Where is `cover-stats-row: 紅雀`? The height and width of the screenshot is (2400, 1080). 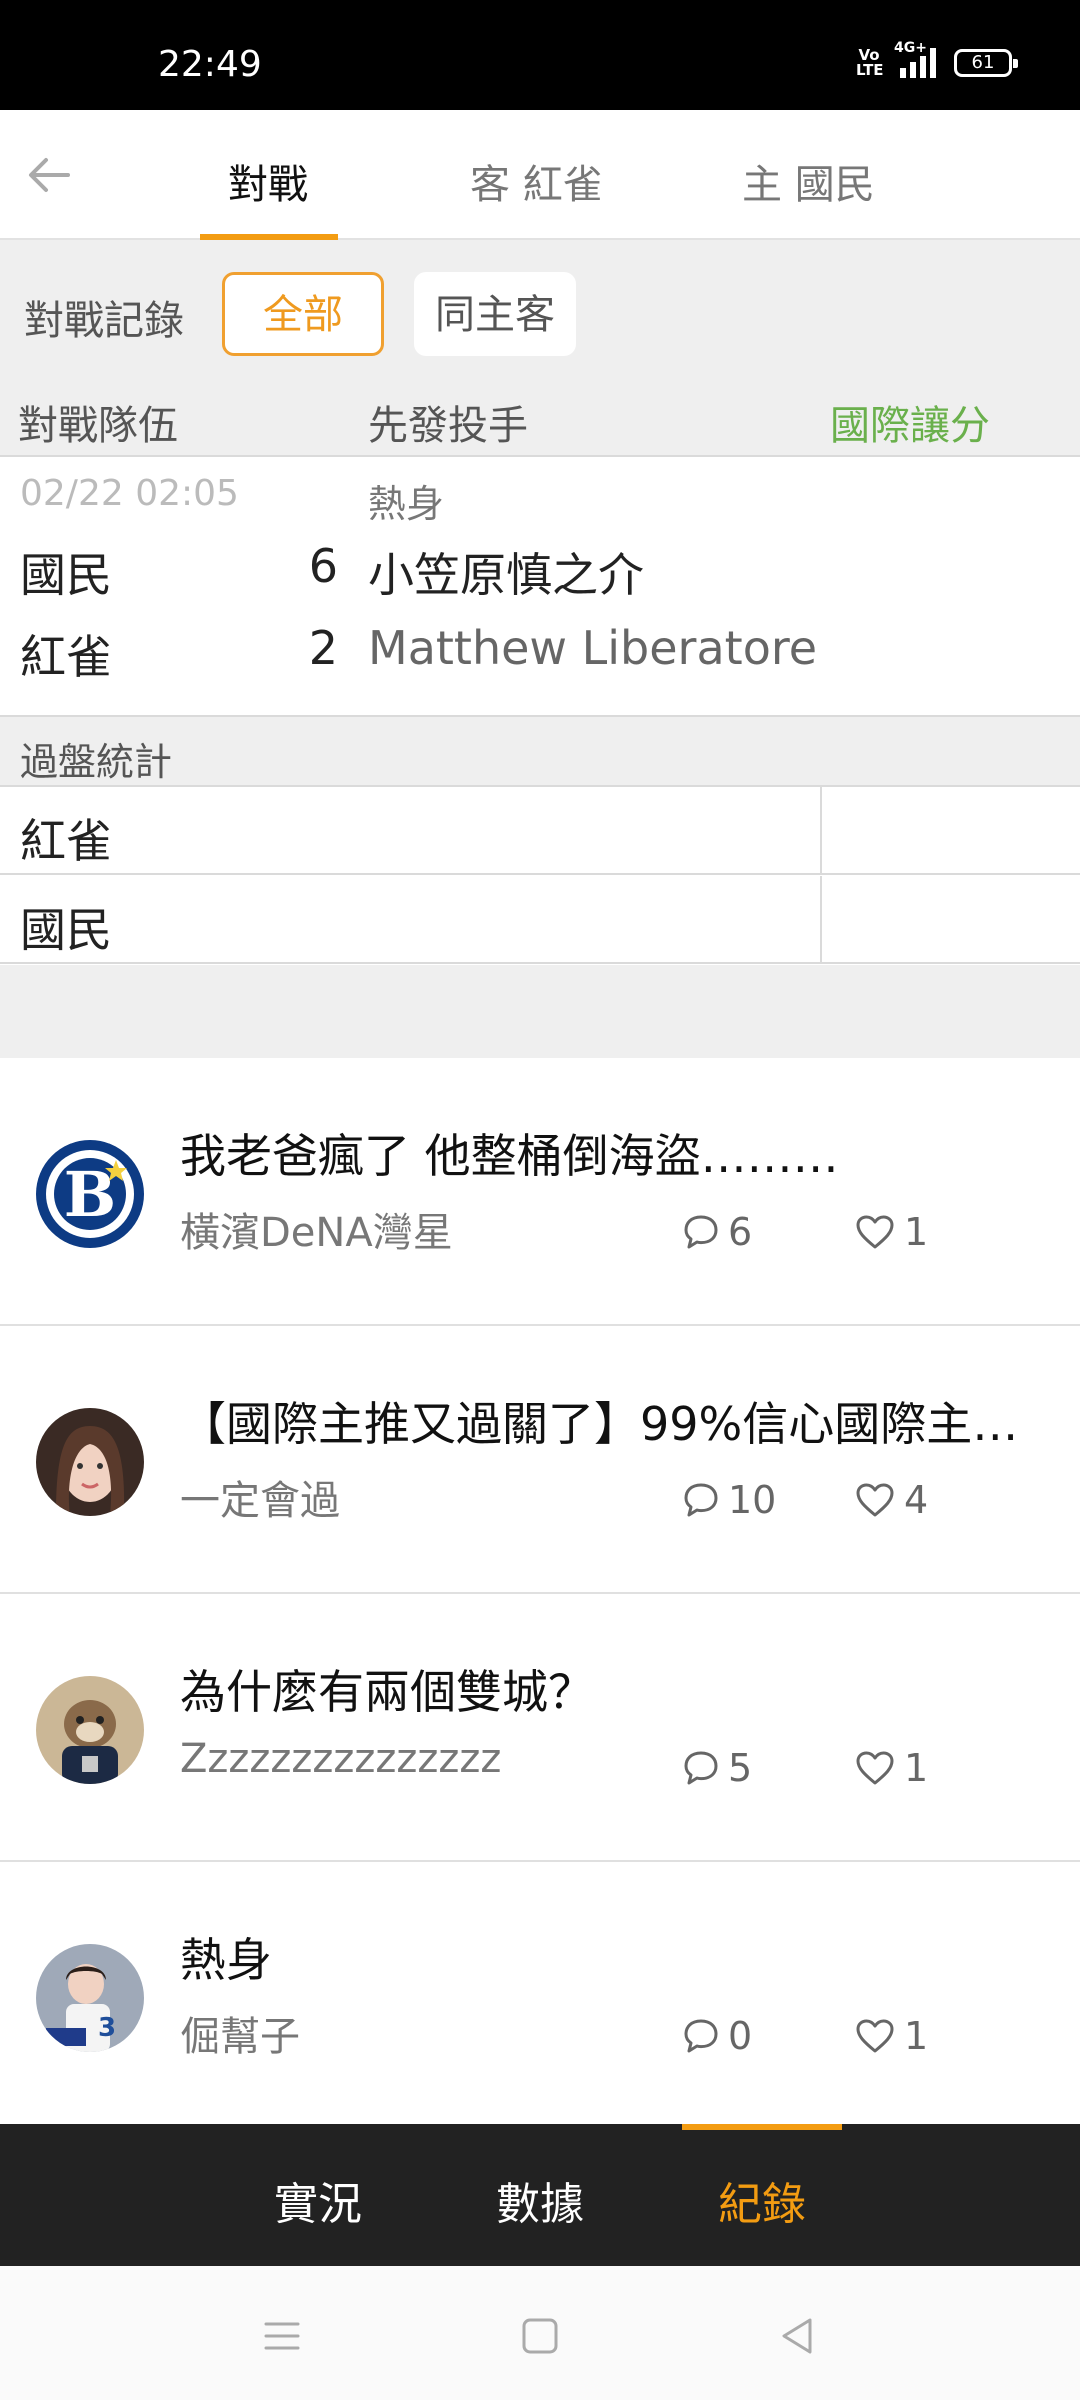
cover-stats-row: 紅雀 is located at coordinates (540, 831).